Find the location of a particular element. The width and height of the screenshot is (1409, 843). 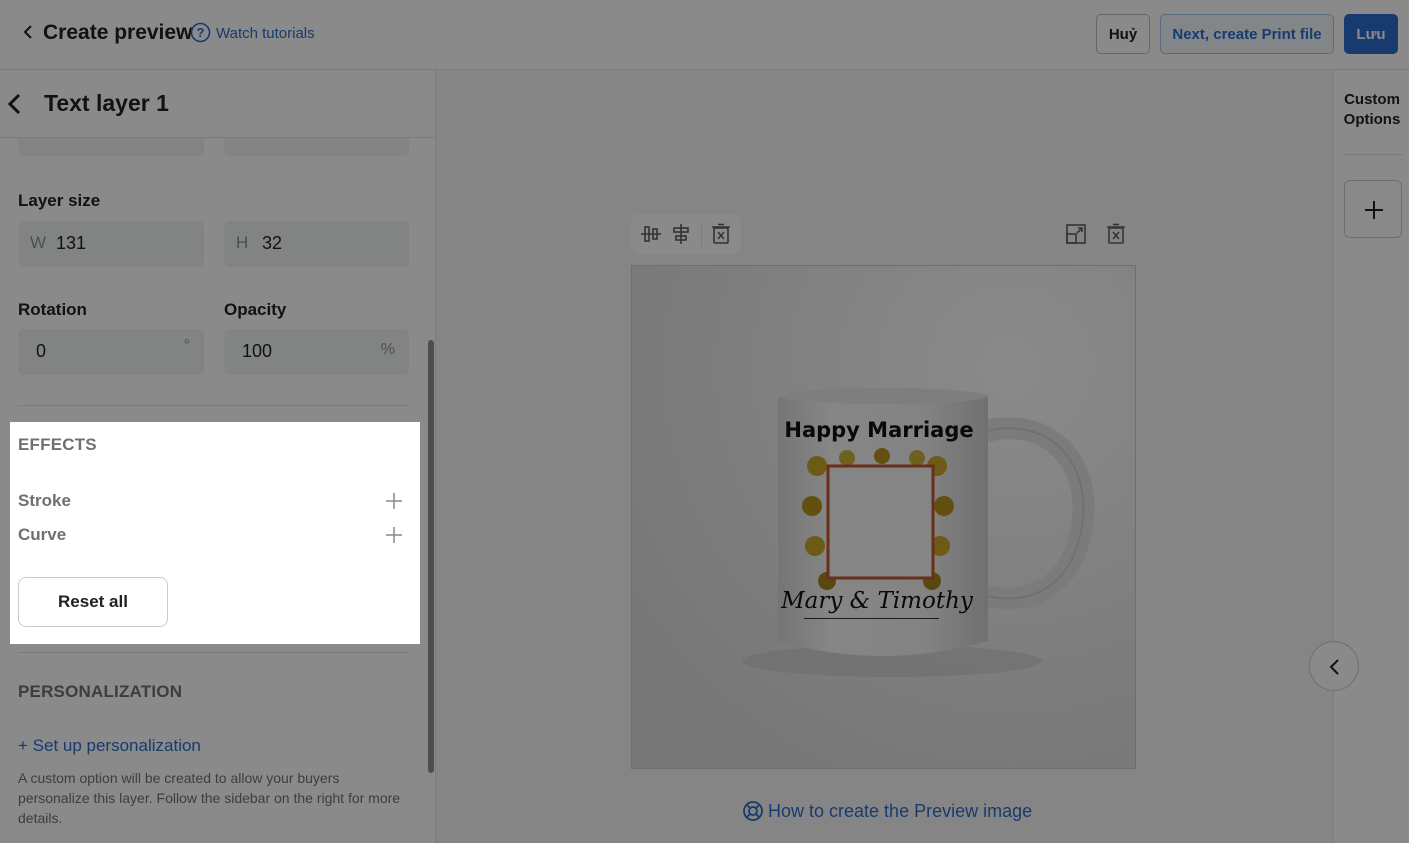

question-circle-icon: ? is located at coordinates (200, 32).